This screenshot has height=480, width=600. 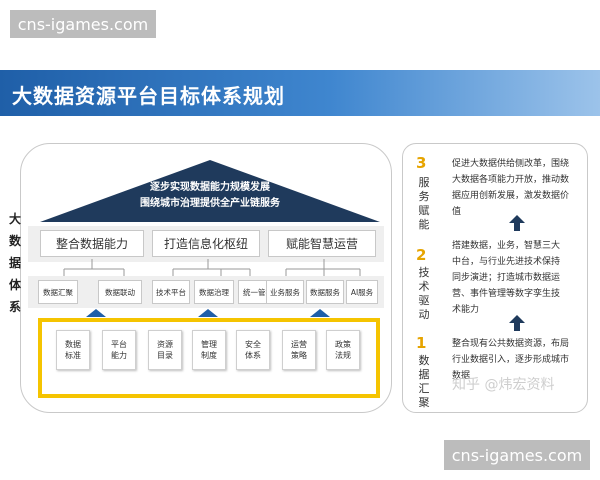 What do you see at coordinates (424, 293) in the screenshot?
I see `step-2-label: 技术 驱动` at bounding box center [424, 293].